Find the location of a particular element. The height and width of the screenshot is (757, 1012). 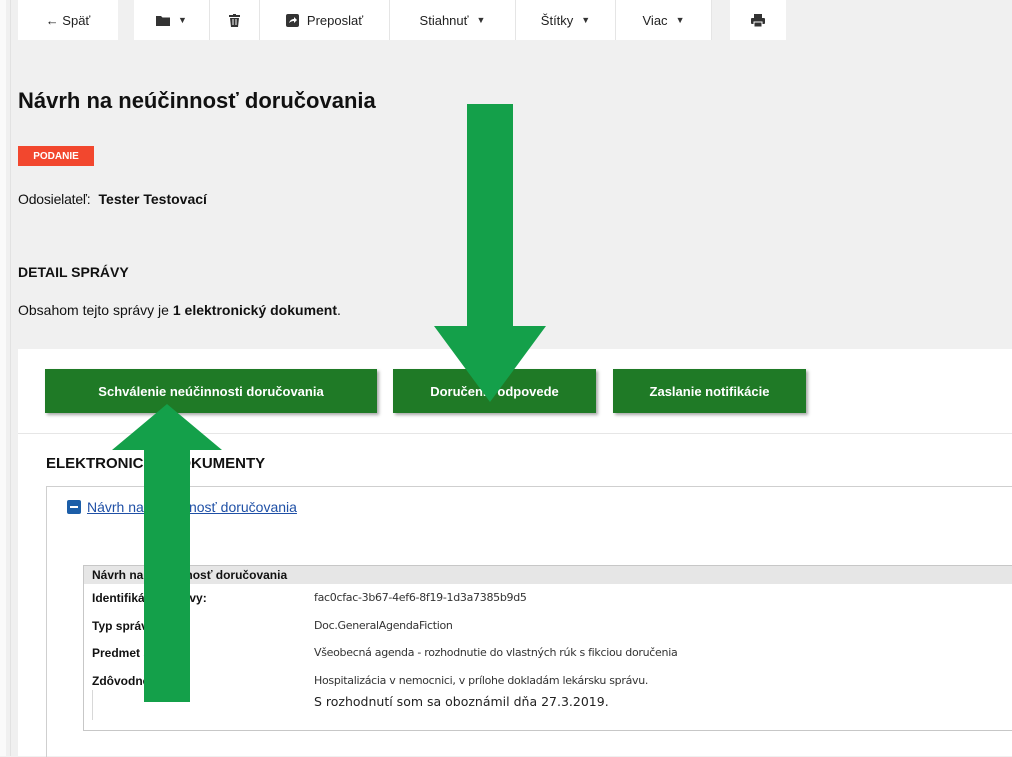

tags-button: Štítky ▼ is located at coordinates (566, 20).